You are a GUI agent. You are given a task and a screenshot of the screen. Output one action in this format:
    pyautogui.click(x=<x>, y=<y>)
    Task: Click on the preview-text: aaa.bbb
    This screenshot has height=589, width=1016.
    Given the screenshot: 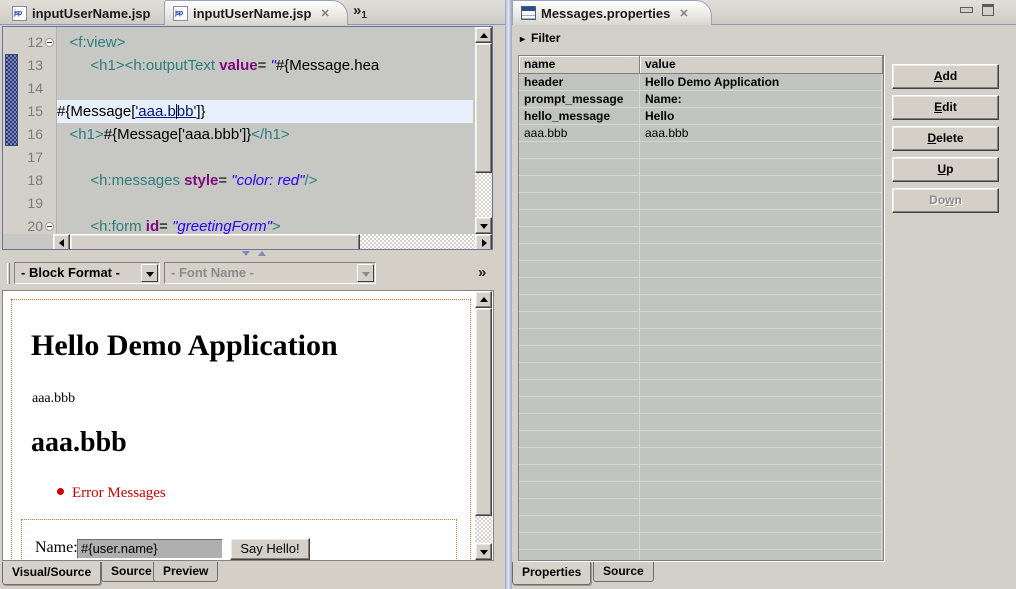 What is the action you would take?
    pyautogui.click(x=53, y=399)
    